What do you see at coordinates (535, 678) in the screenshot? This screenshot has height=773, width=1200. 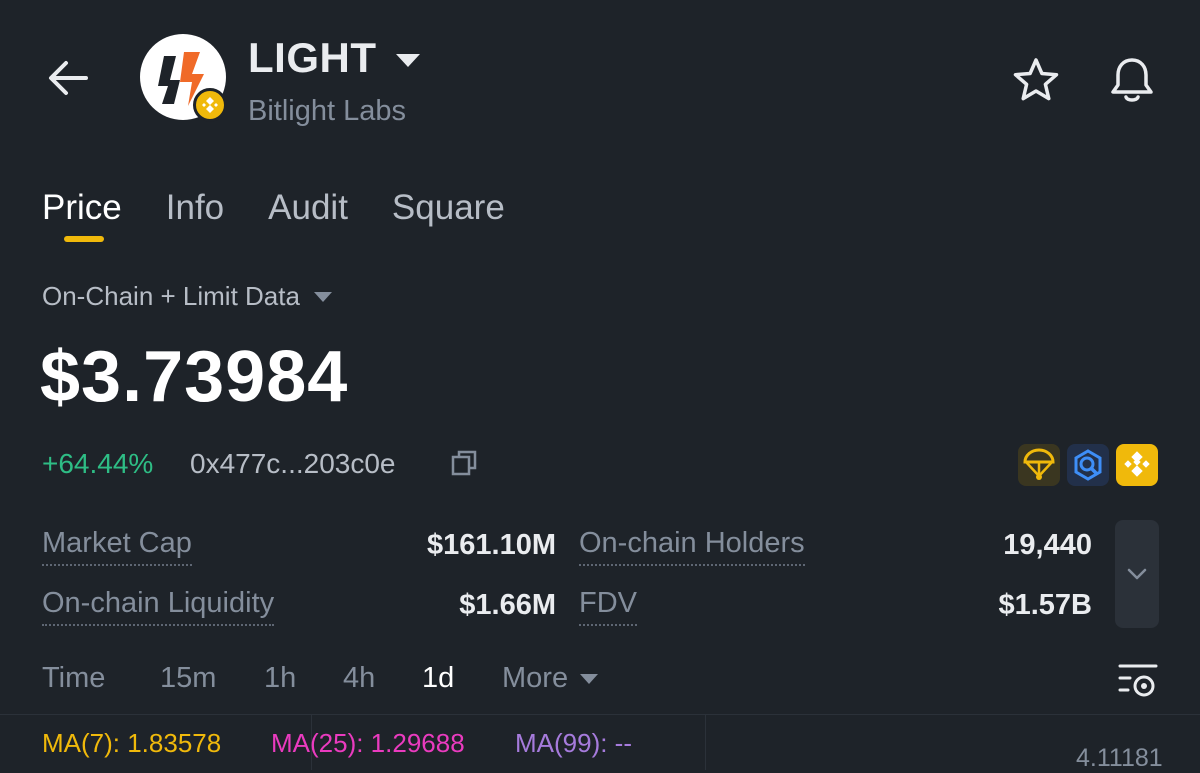 I see `interval-more-label: More` at bounding box center [535, 678].